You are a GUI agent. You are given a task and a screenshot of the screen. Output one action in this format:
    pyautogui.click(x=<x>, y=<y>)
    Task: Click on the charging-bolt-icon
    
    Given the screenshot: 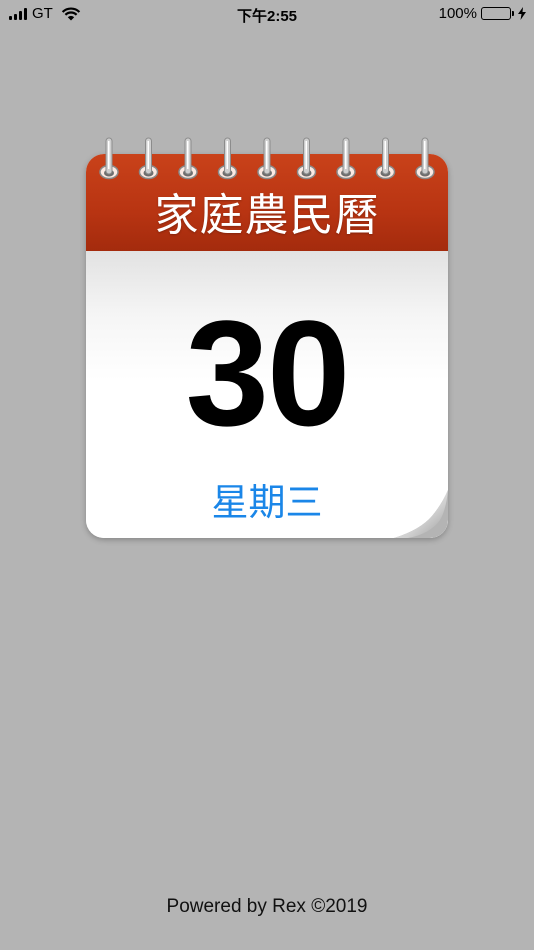 What is the action you would take?
    pyautogui.click(x=522, y=13)
    